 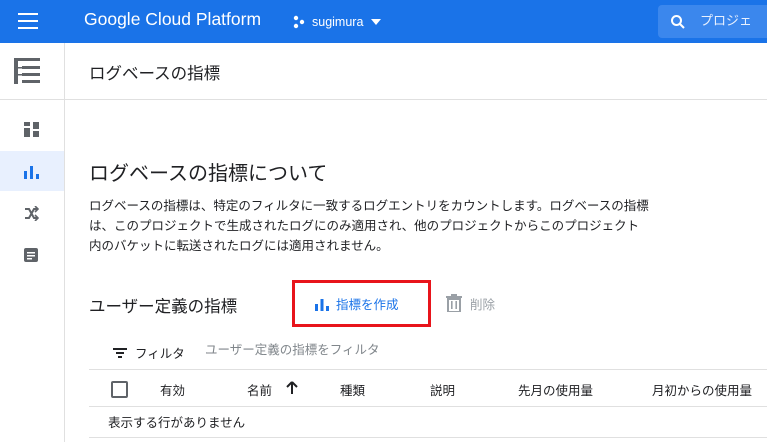 I want to click on dashboard-icon, so click(x=31, y=129).